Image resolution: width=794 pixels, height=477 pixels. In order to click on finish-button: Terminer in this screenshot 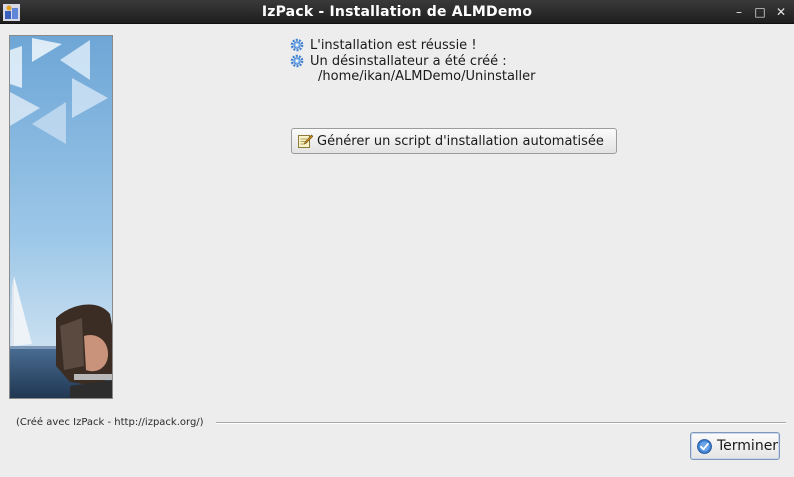, I will do `click(735, 446)`.